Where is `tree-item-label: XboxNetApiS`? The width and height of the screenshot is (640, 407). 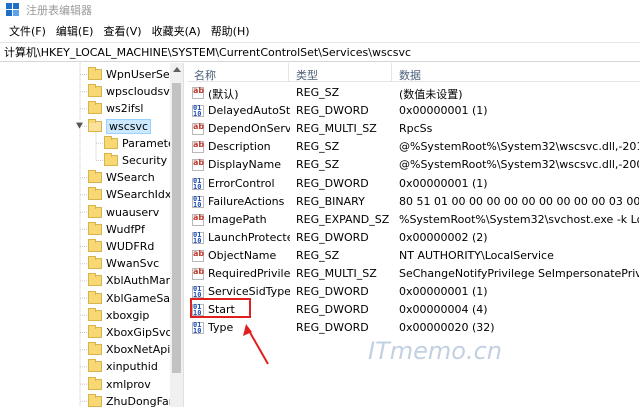
tree-item-label: XboxNetApiS is located at coordinates (142, 350).